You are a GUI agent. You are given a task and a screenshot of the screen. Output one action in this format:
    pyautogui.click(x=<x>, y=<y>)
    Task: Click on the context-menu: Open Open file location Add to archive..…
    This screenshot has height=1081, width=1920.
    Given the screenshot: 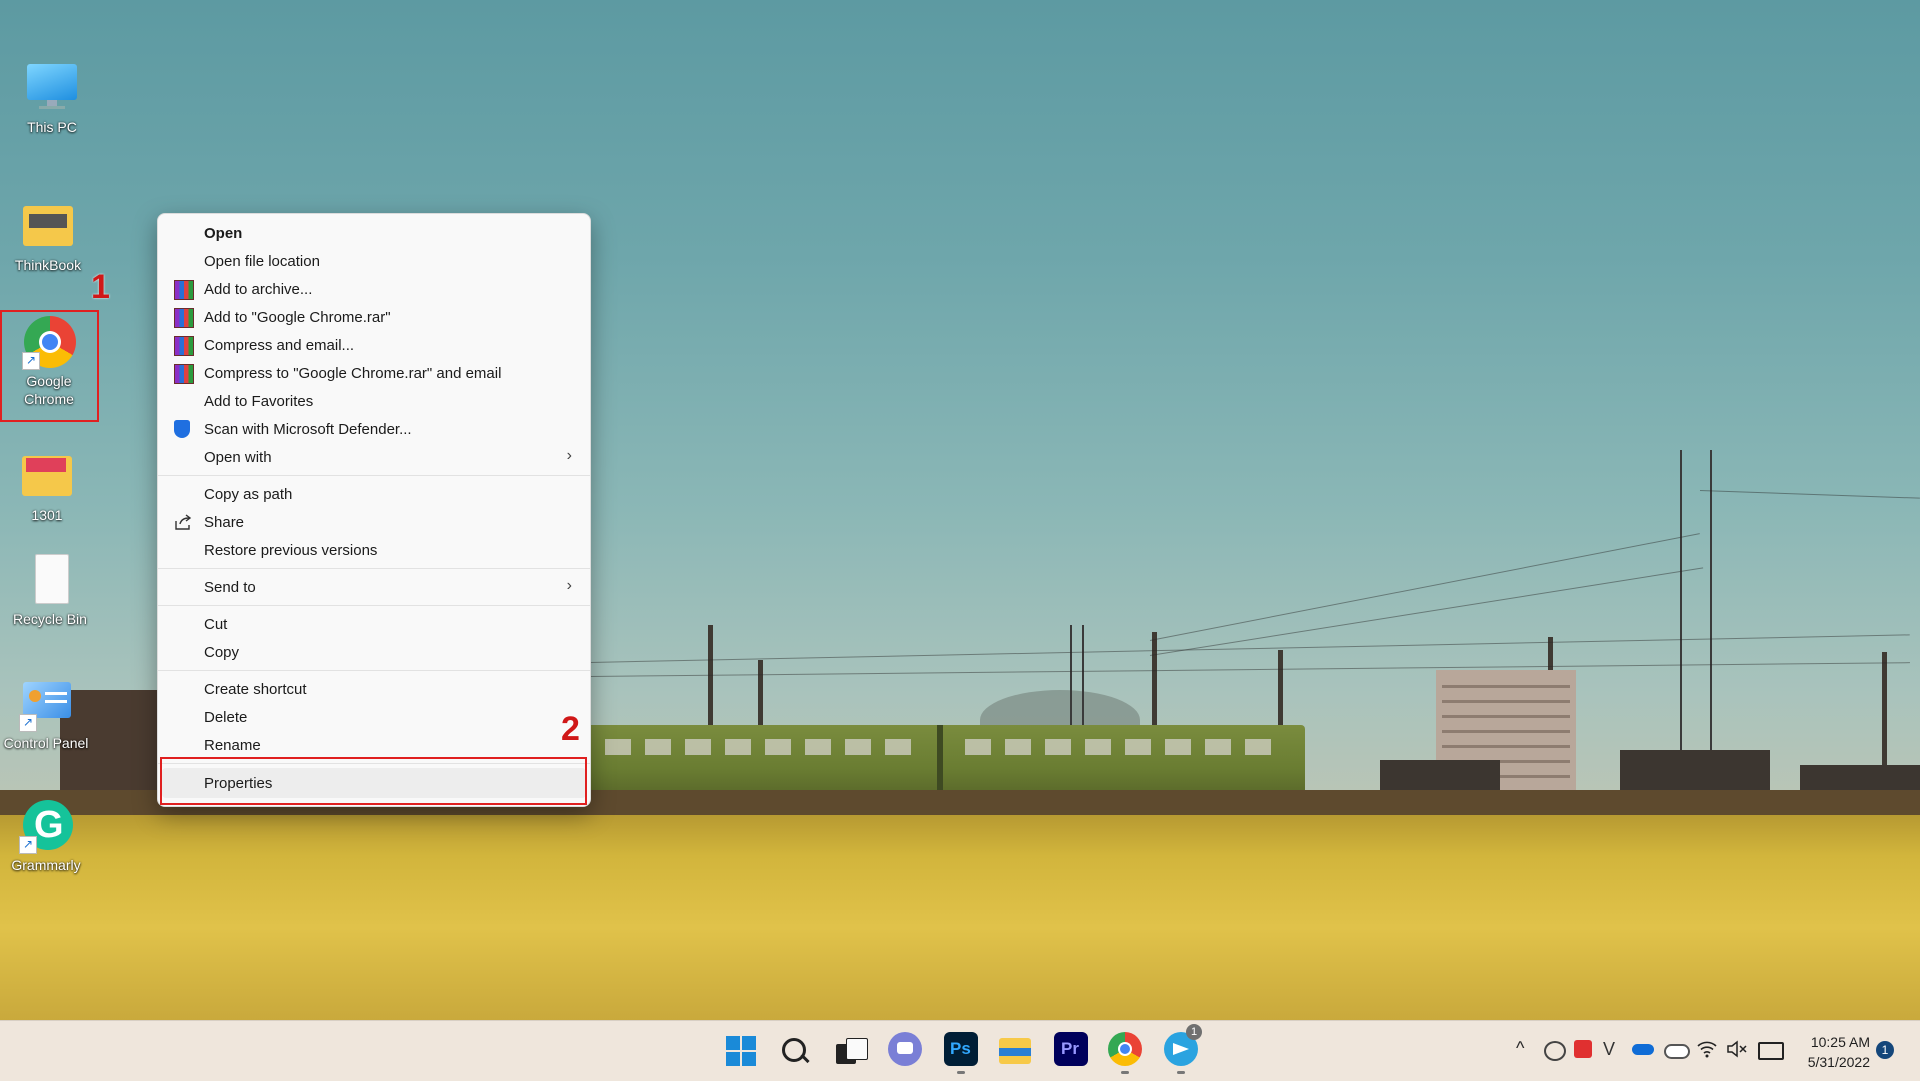 What is the action you would take?
    pyautogui.click(x=374, y=510)
    